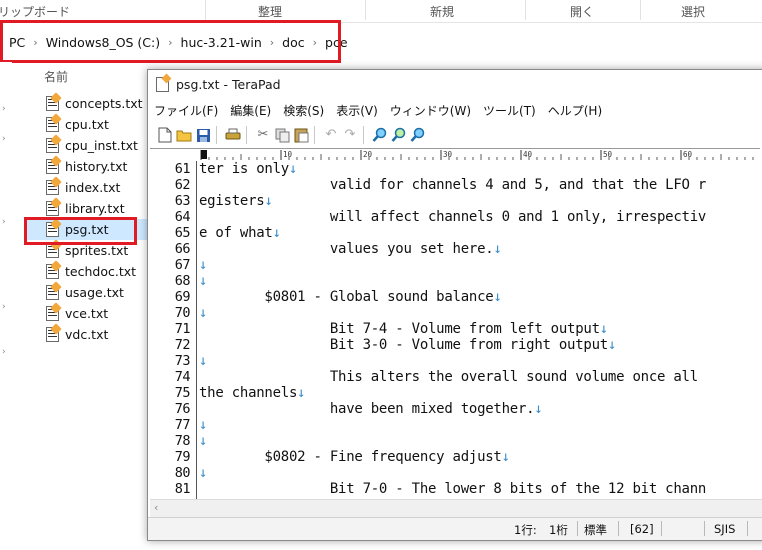  Describe the element at coordinates (331, 135) in the screenshot. I see `undo-icon: ↶` at that location.